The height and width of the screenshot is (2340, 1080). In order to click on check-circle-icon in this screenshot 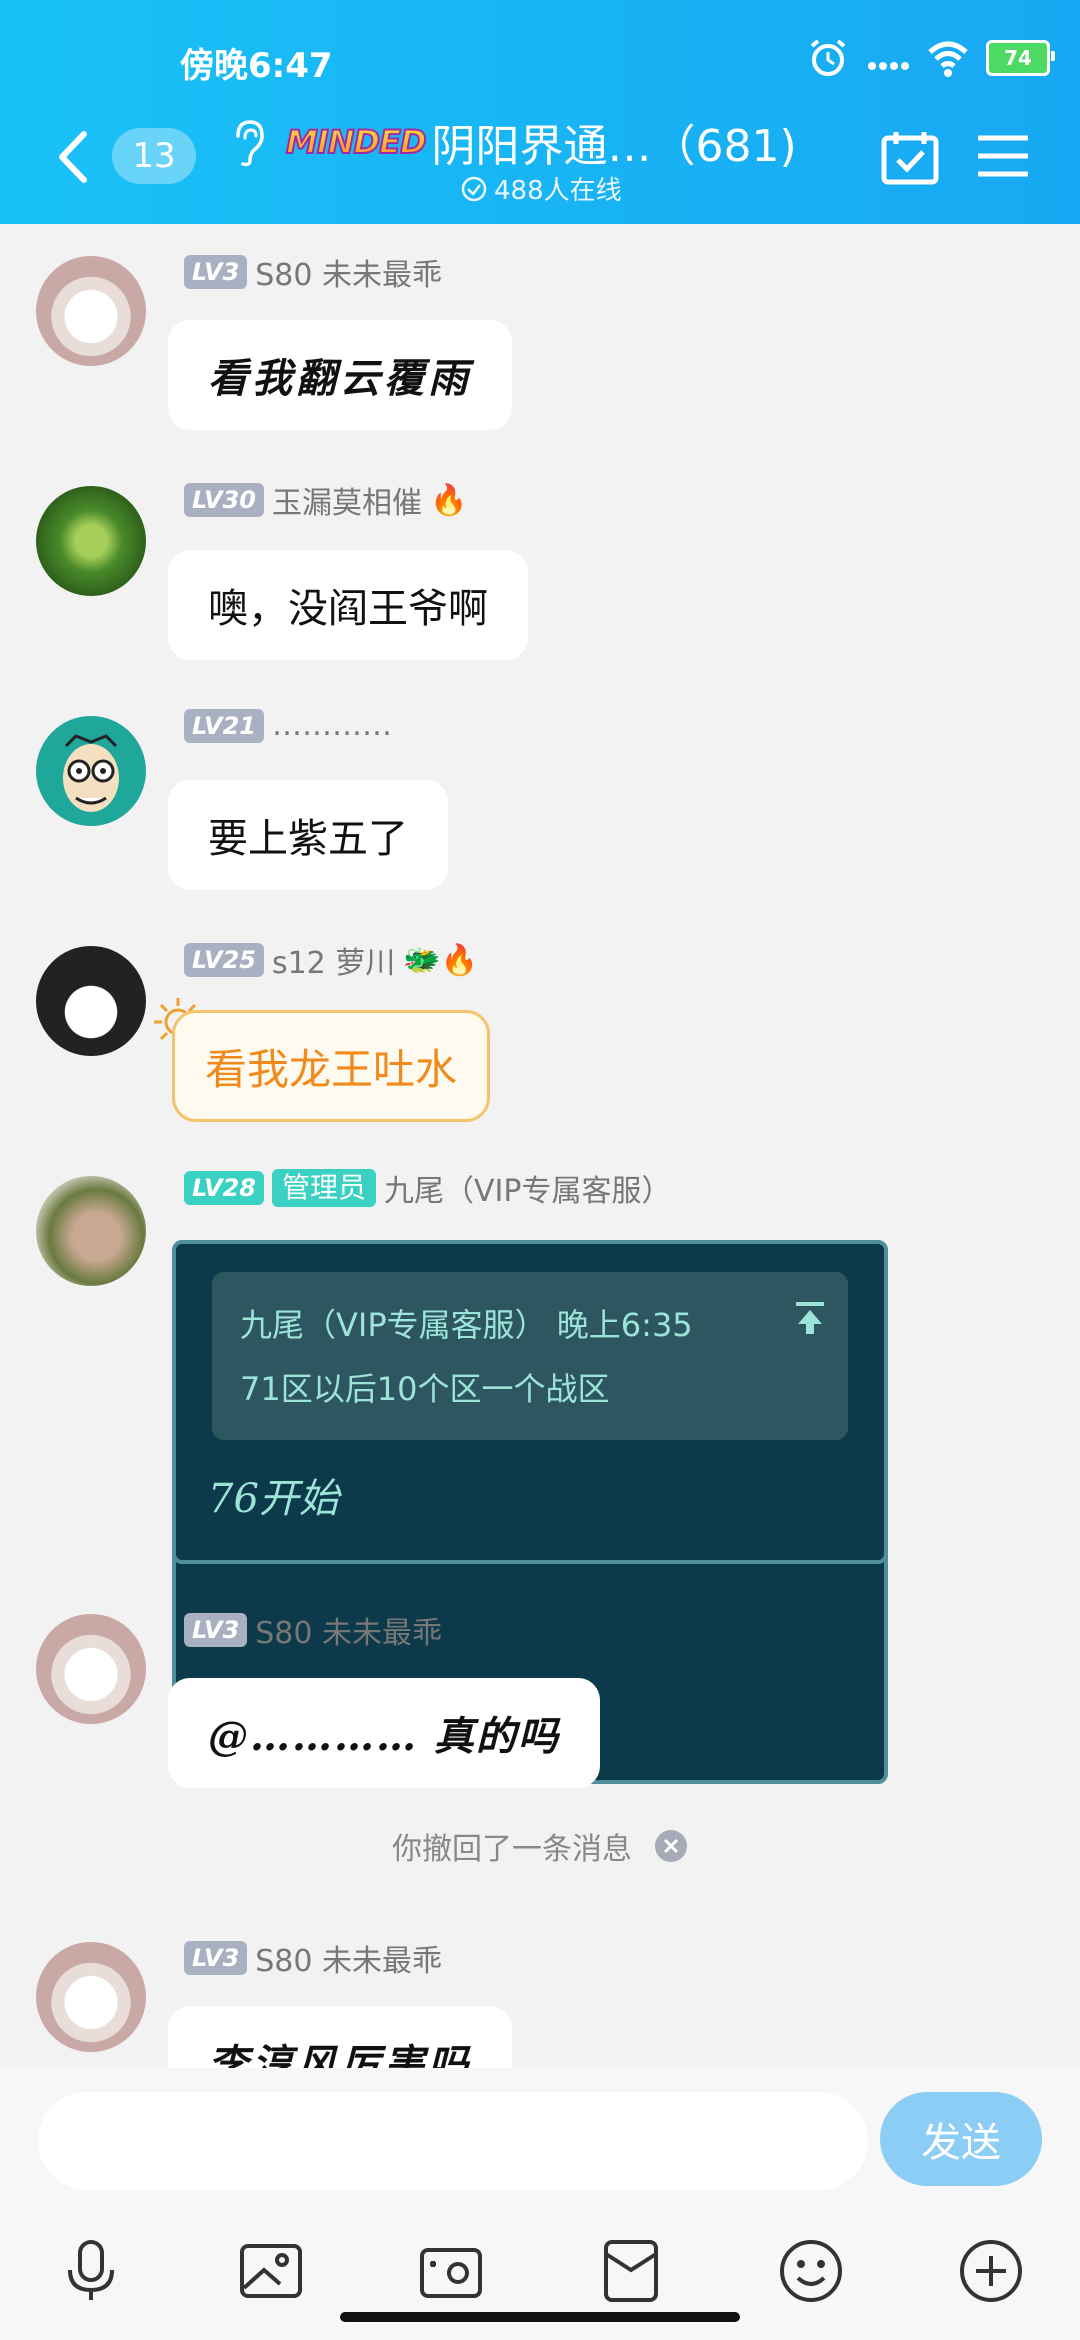, I will do `click(474, 188)`.